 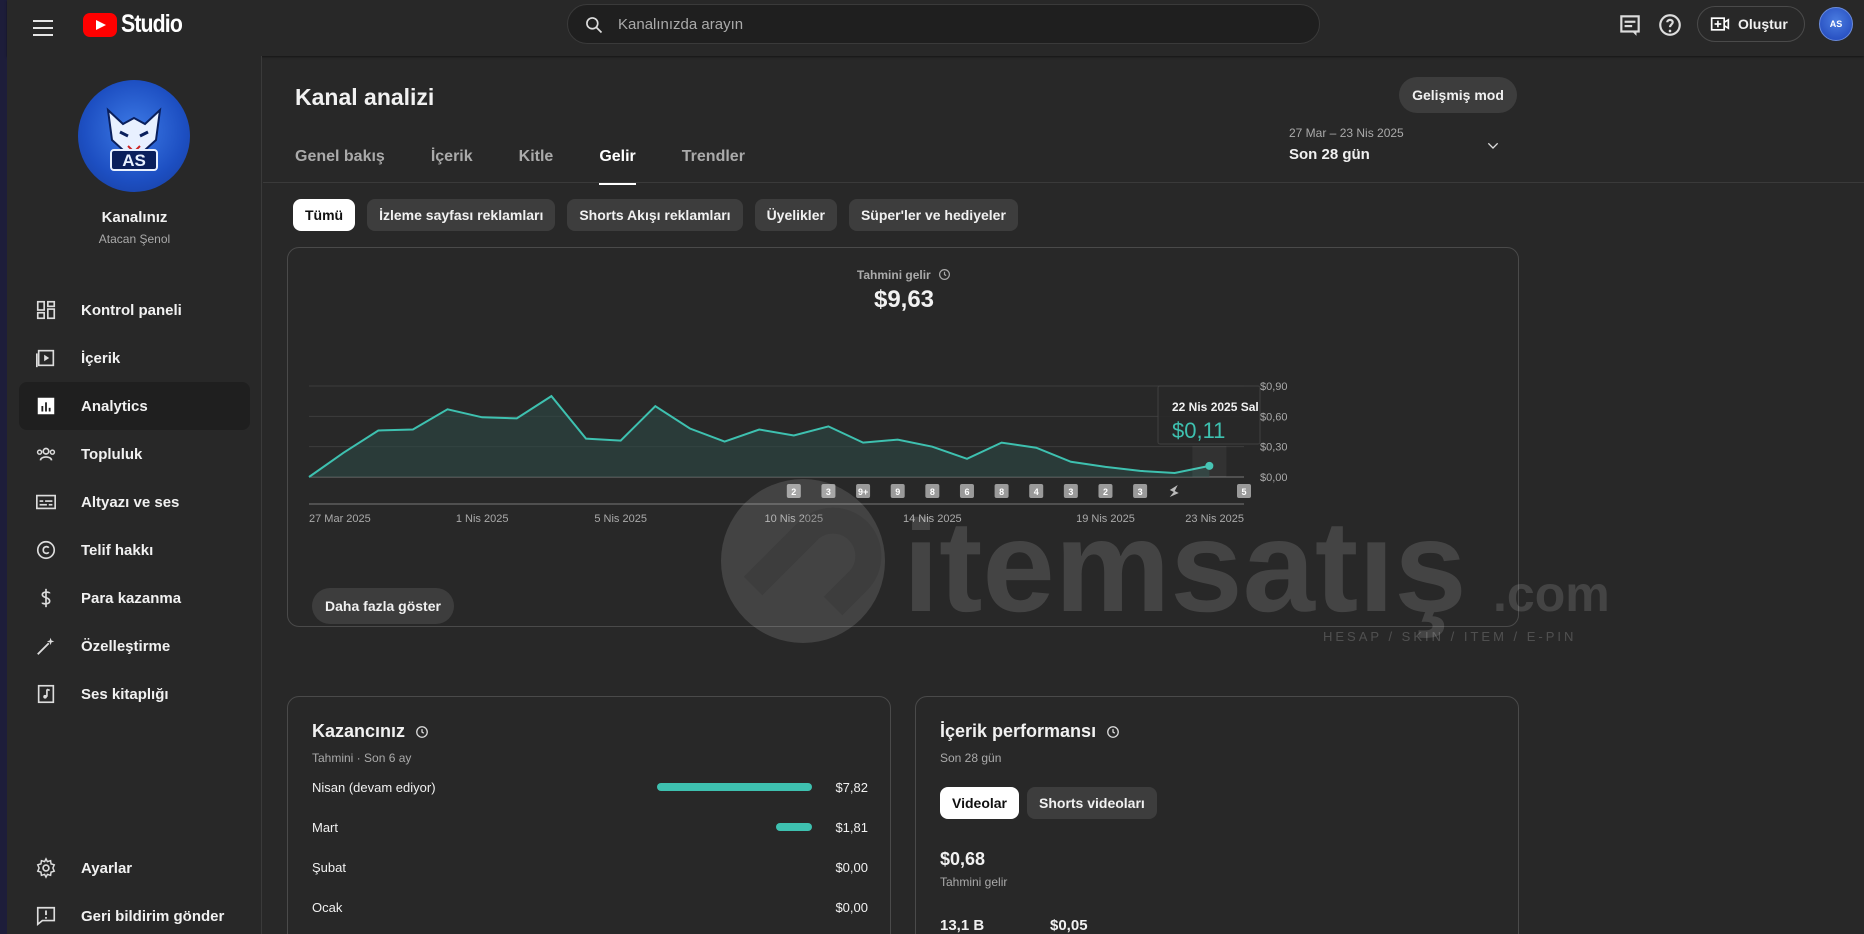 I want to click on upload-marker: 8, so click(x=932, y=491).